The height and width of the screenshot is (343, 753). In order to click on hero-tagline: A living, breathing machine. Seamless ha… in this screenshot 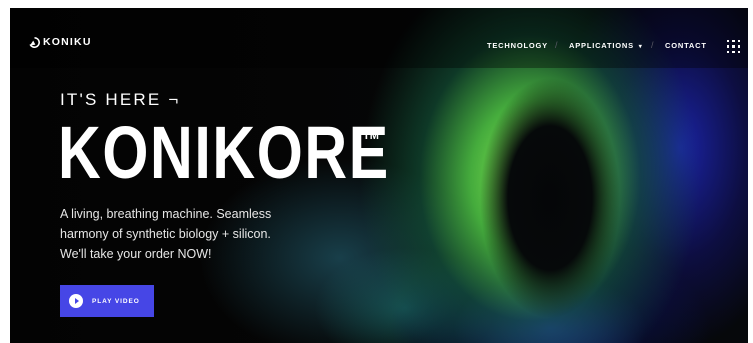, I will do `click(205, 234)`.